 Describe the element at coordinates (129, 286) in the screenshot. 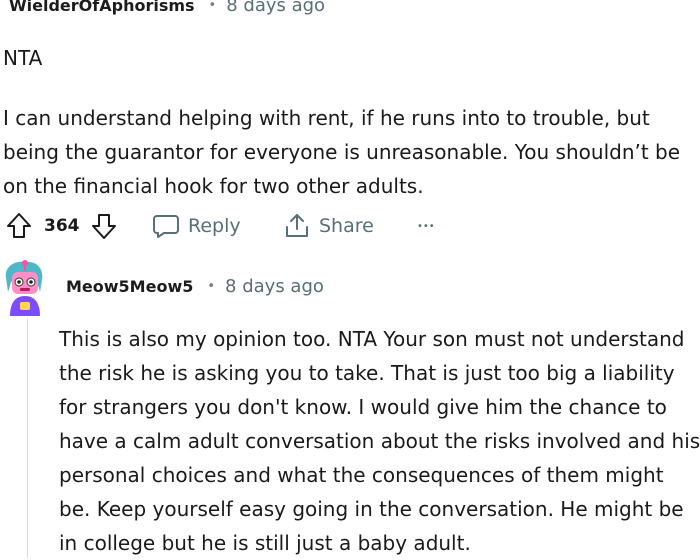

I see `reply-author: Meow5Meow5` at that location.